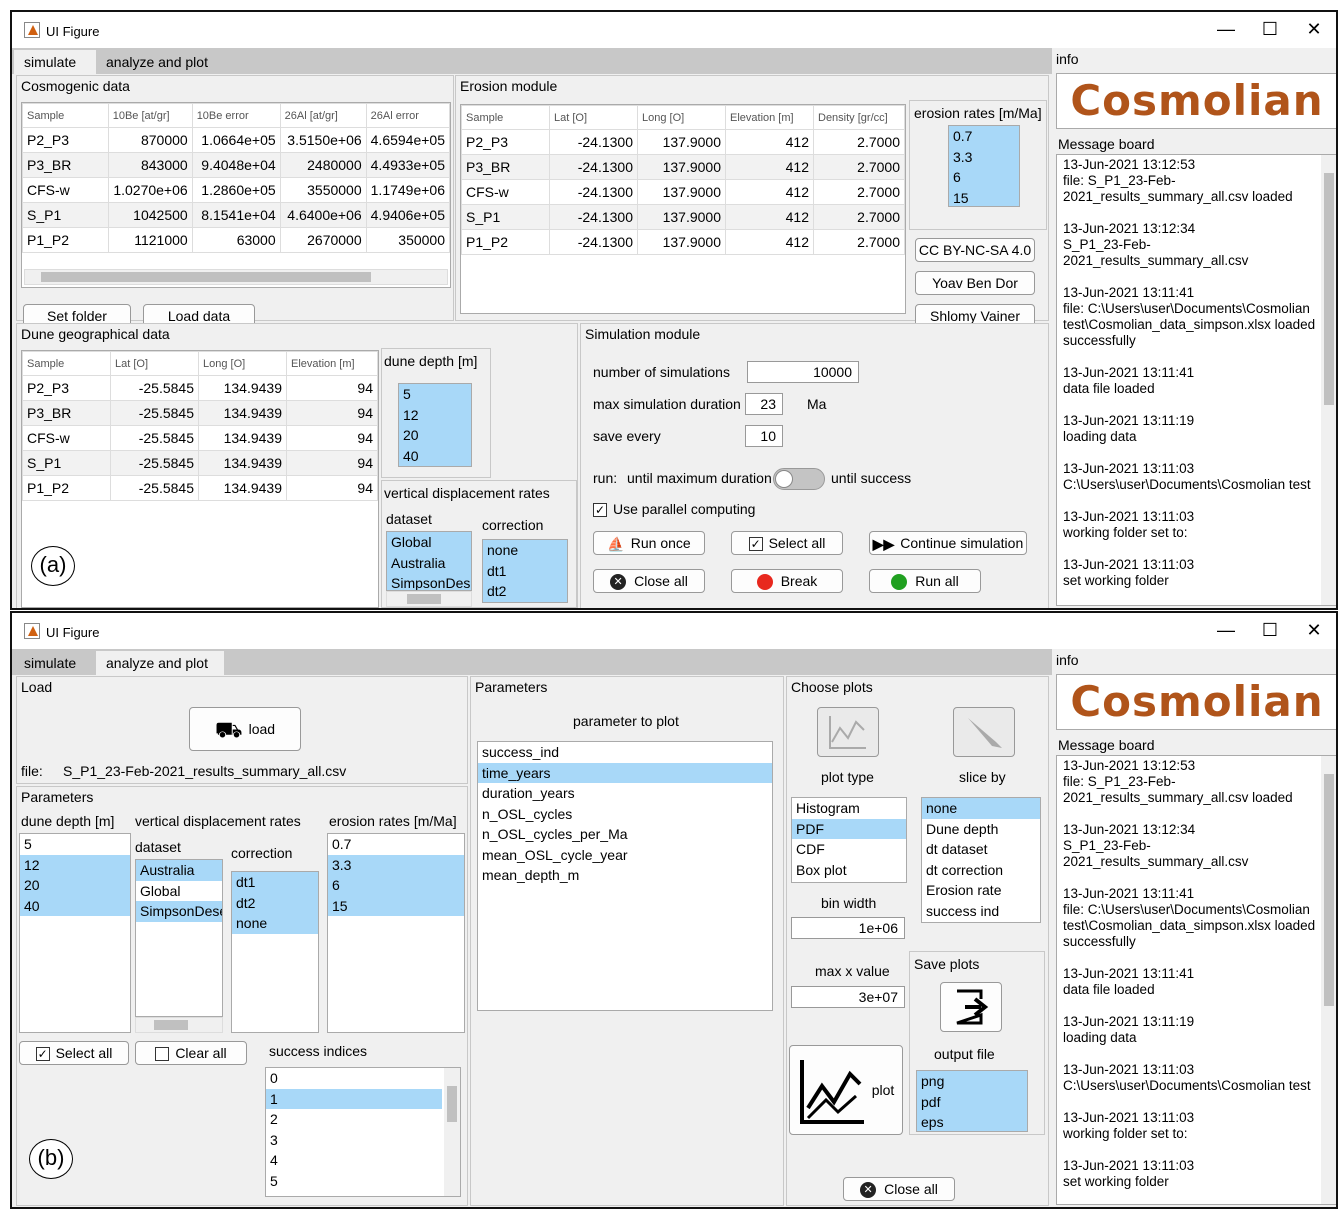 The height and width of the screenshot is (1209, 1338). Describe the element at coordinates (150, 165) in the screenshot. I see `cell: 843000` at that location.